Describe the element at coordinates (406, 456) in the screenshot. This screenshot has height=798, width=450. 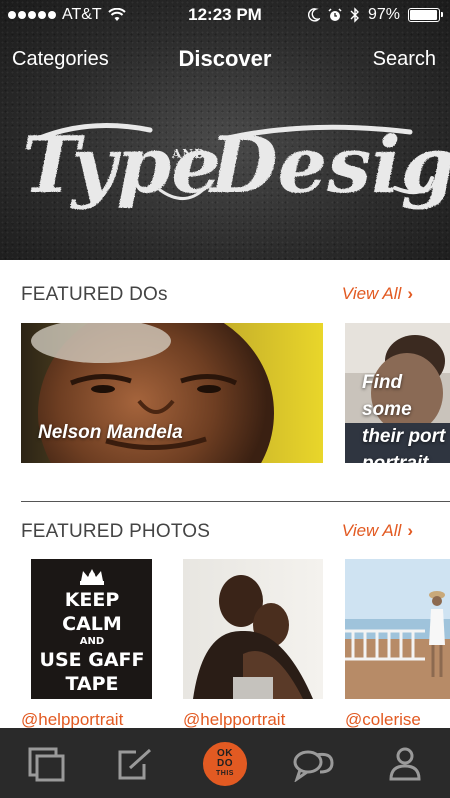
I see `card-caption-line: portrait. D` at that location.